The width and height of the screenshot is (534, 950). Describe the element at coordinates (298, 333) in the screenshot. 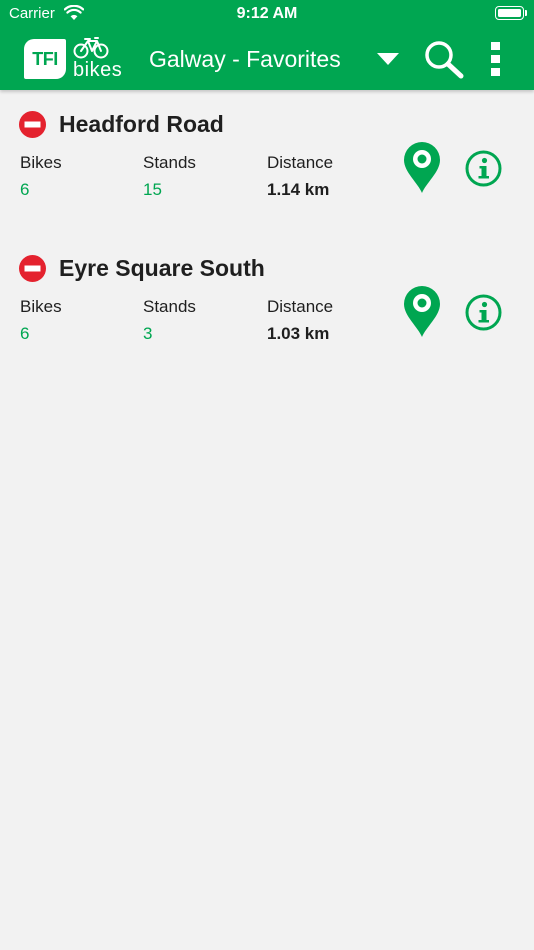

I see `distance-value: 1.03 km` at that location.